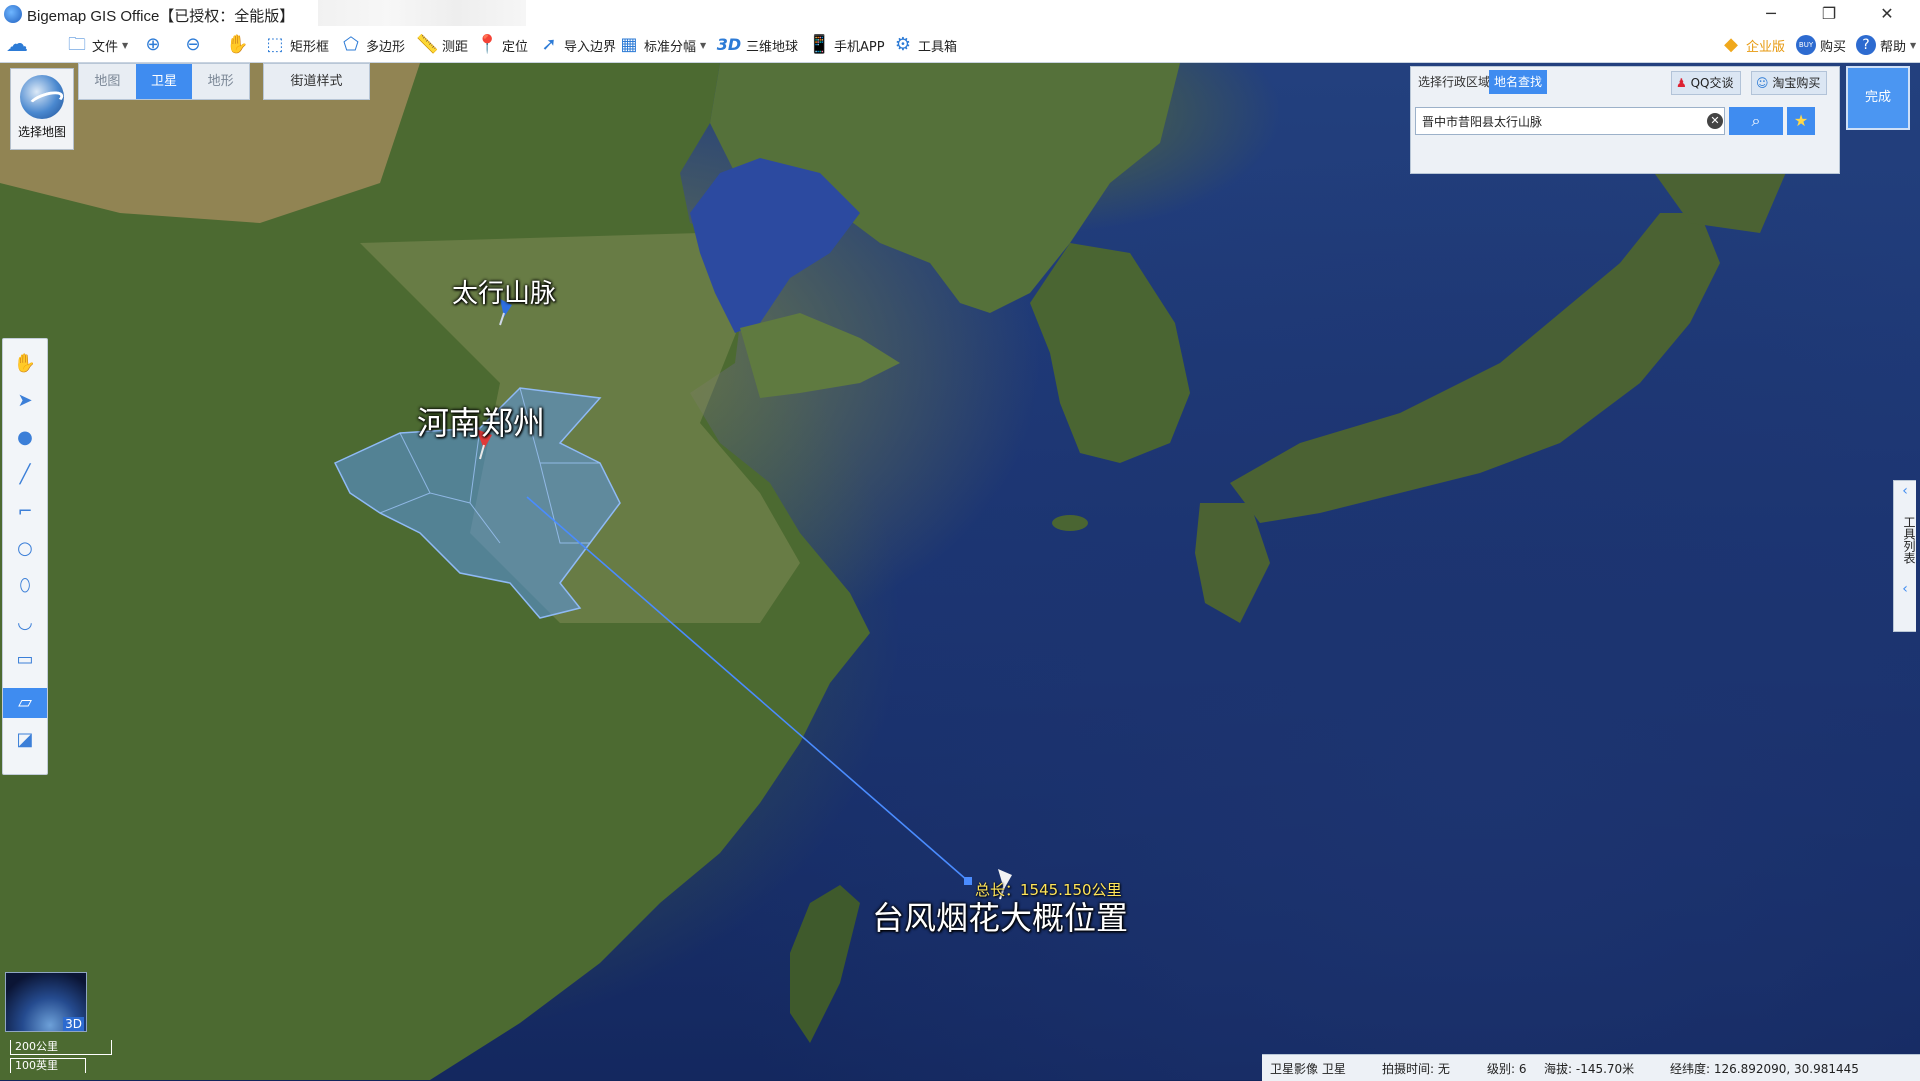  I want to click on import-boundary-icon: ➚, so click(549, 44).